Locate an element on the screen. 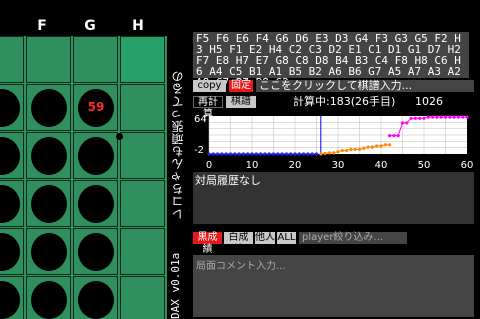 This screenshot has height=319, width=480. recalculate-button: 再計算 is located at coordinates (208, 108).